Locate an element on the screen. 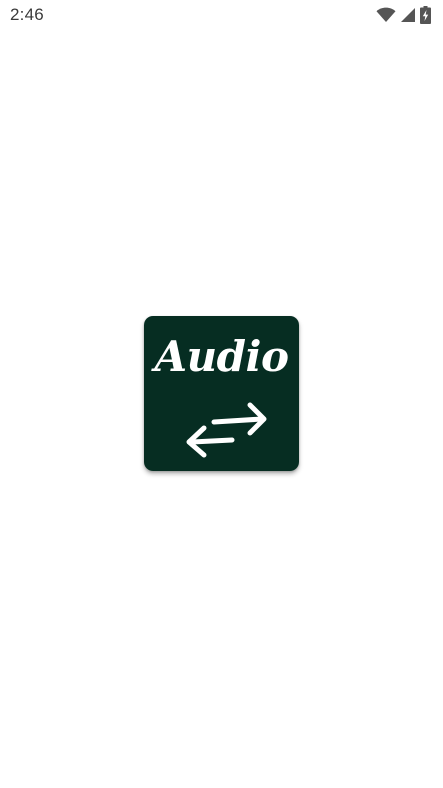 This screenshot has width=443, height=788. status-bar: 2:46 is located at coordinates (221, 15).